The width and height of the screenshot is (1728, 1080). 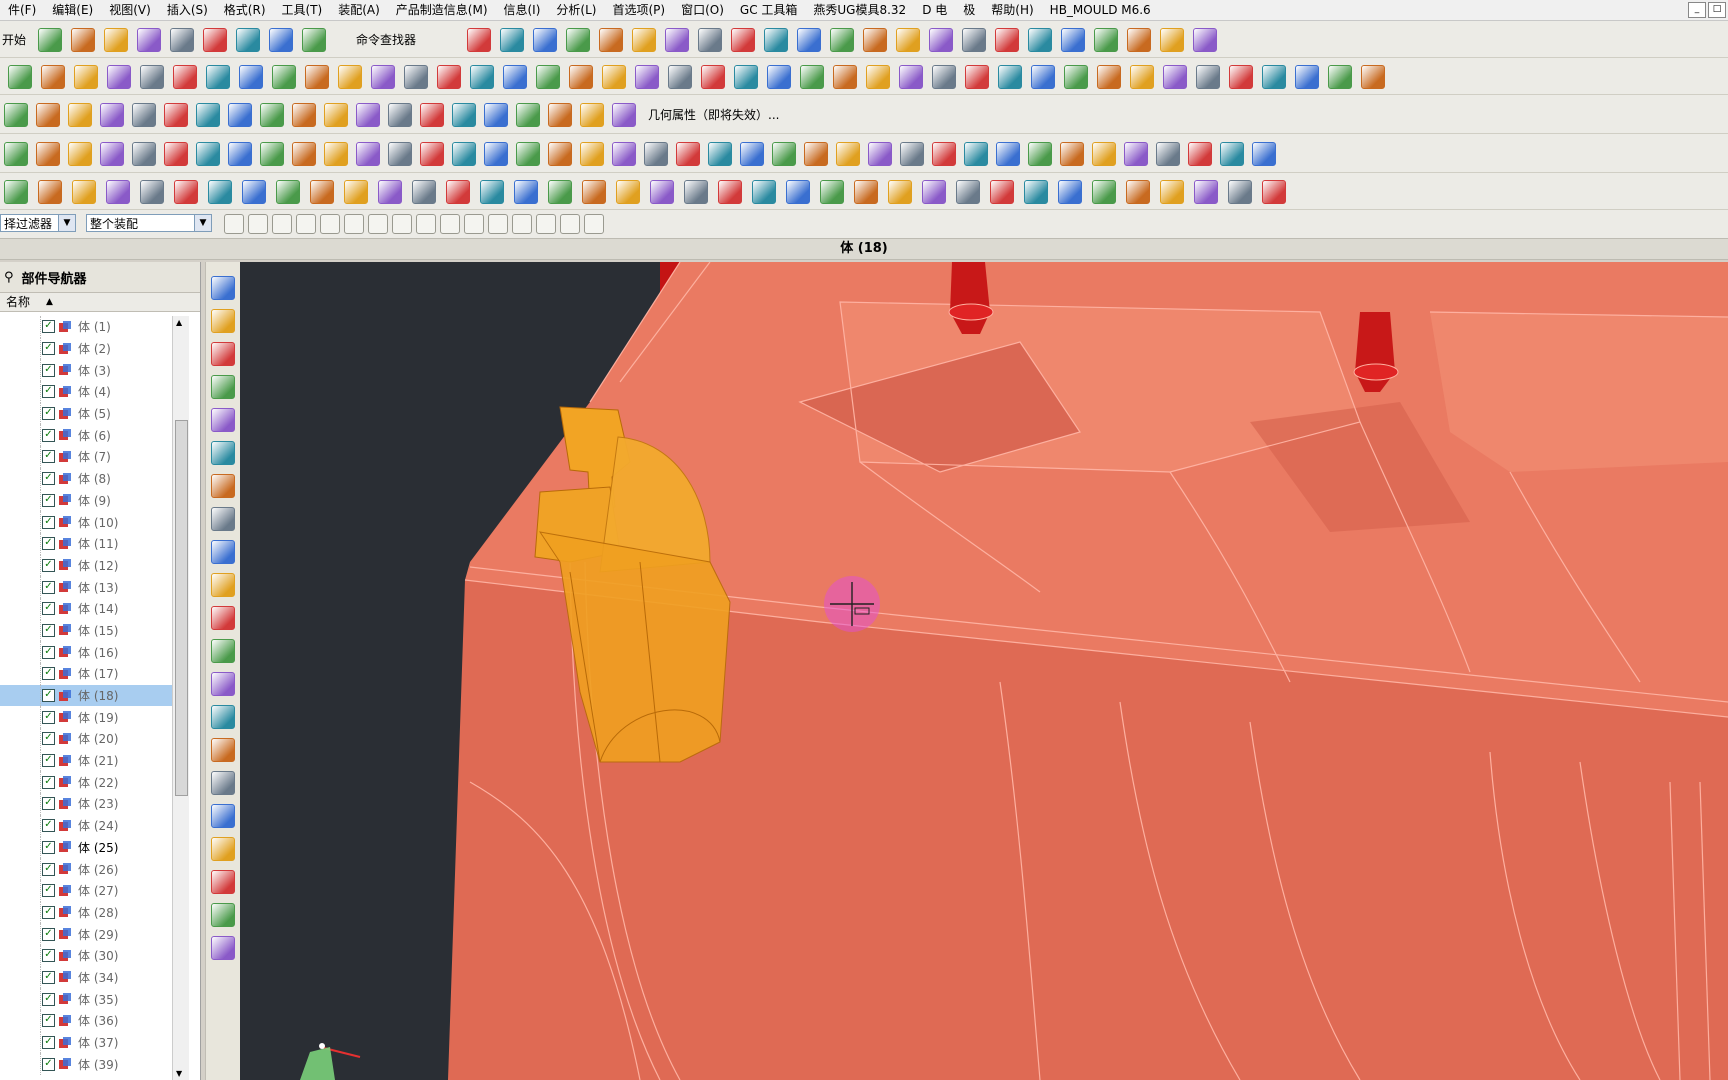 I want to click on tree-row: ✓ 体 (30), so click(x=86, y=955).